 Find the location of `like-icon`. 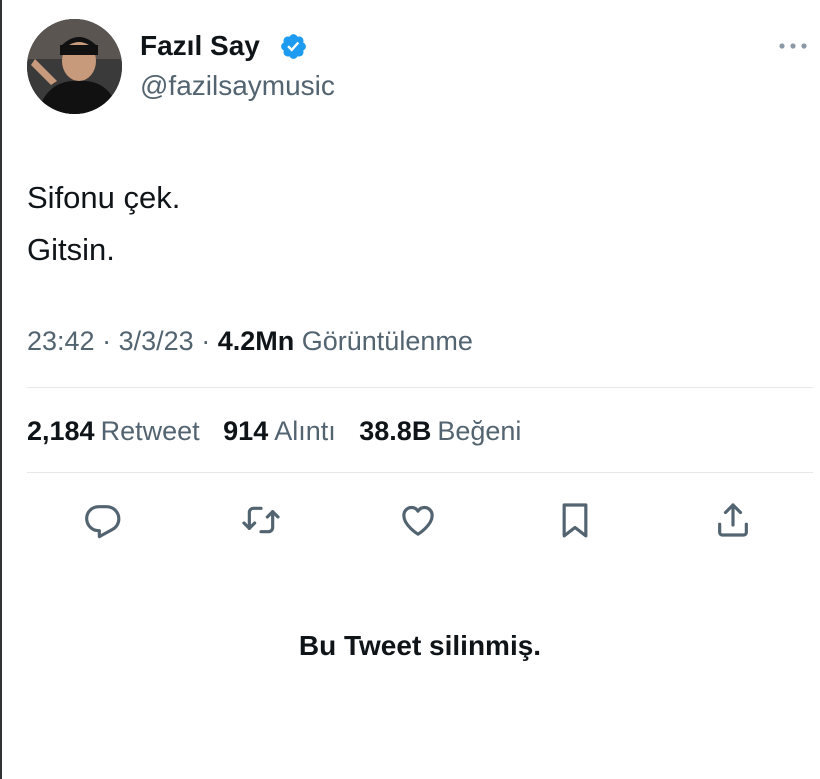

like-icon is located at coordinates (418, 520).